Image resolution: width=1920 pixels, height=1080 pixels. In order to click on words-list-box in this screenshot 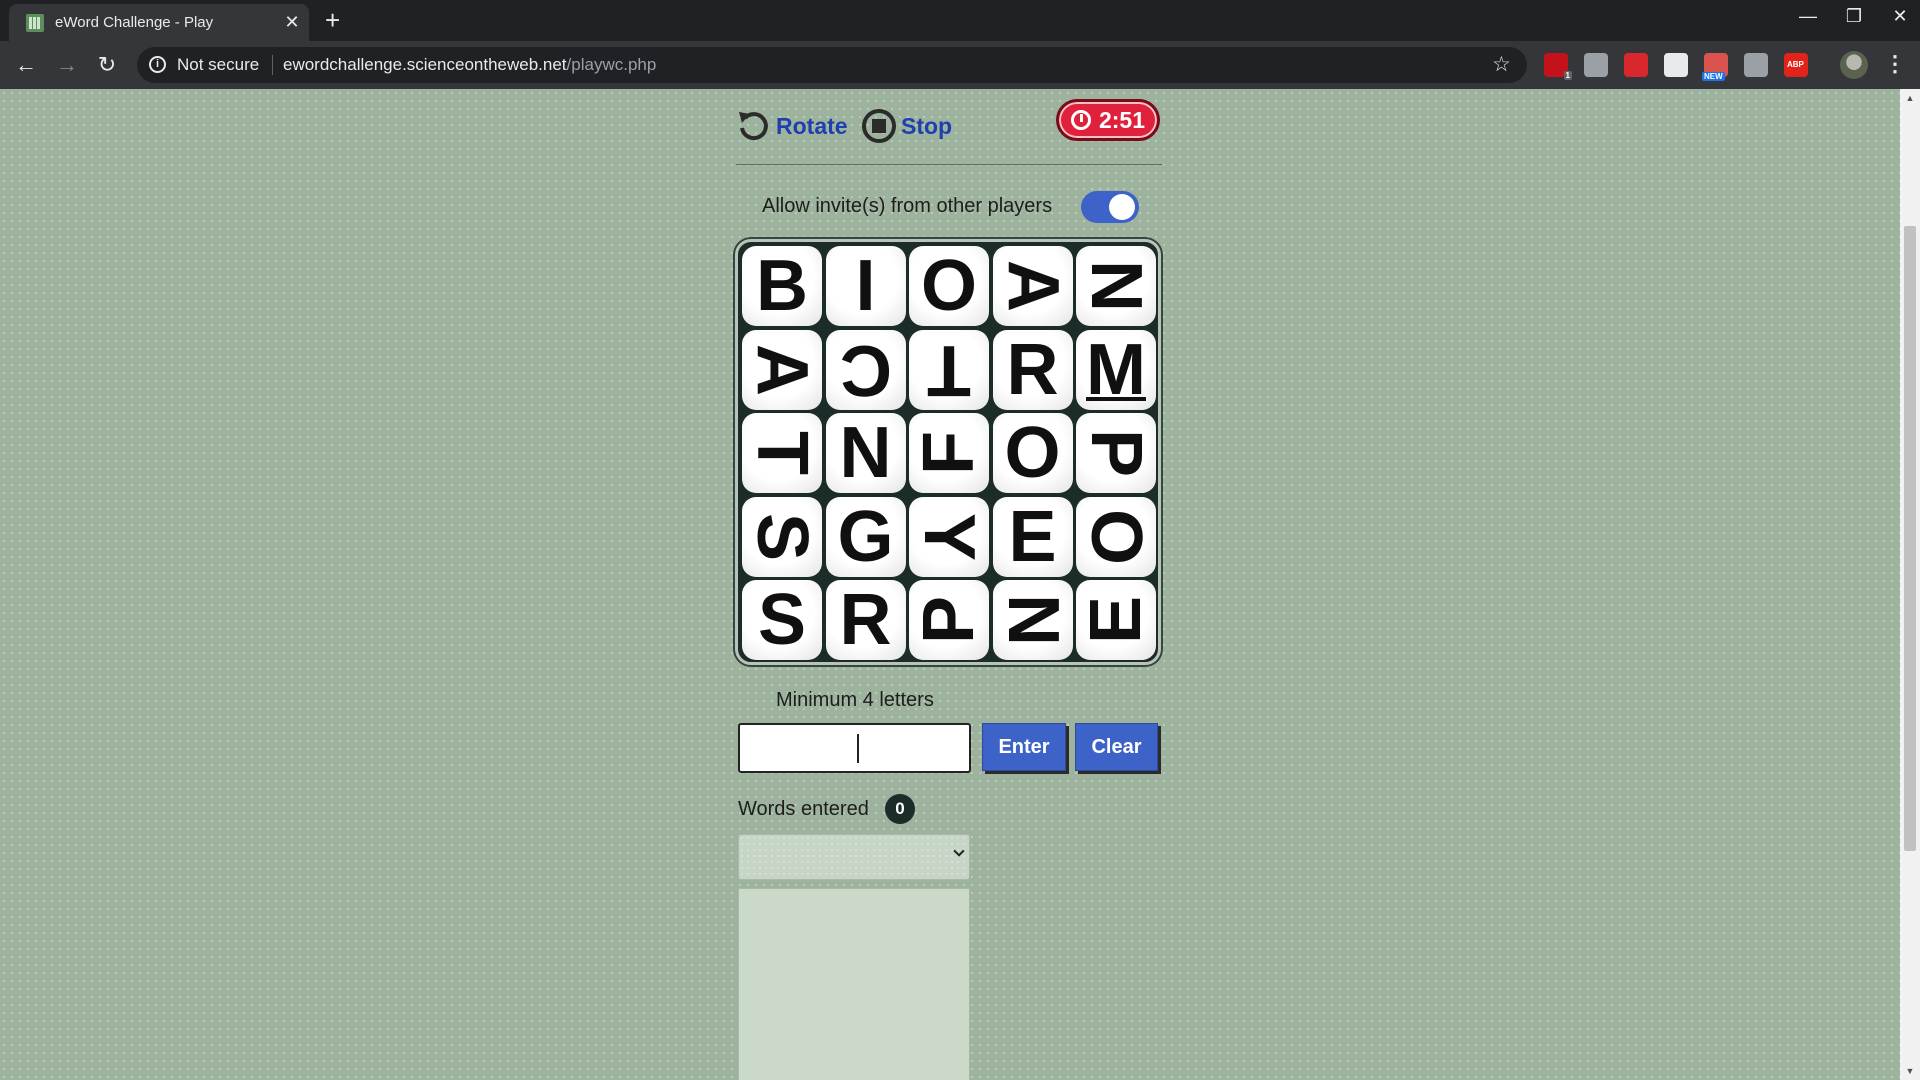, I will do `click(854, 984)`.